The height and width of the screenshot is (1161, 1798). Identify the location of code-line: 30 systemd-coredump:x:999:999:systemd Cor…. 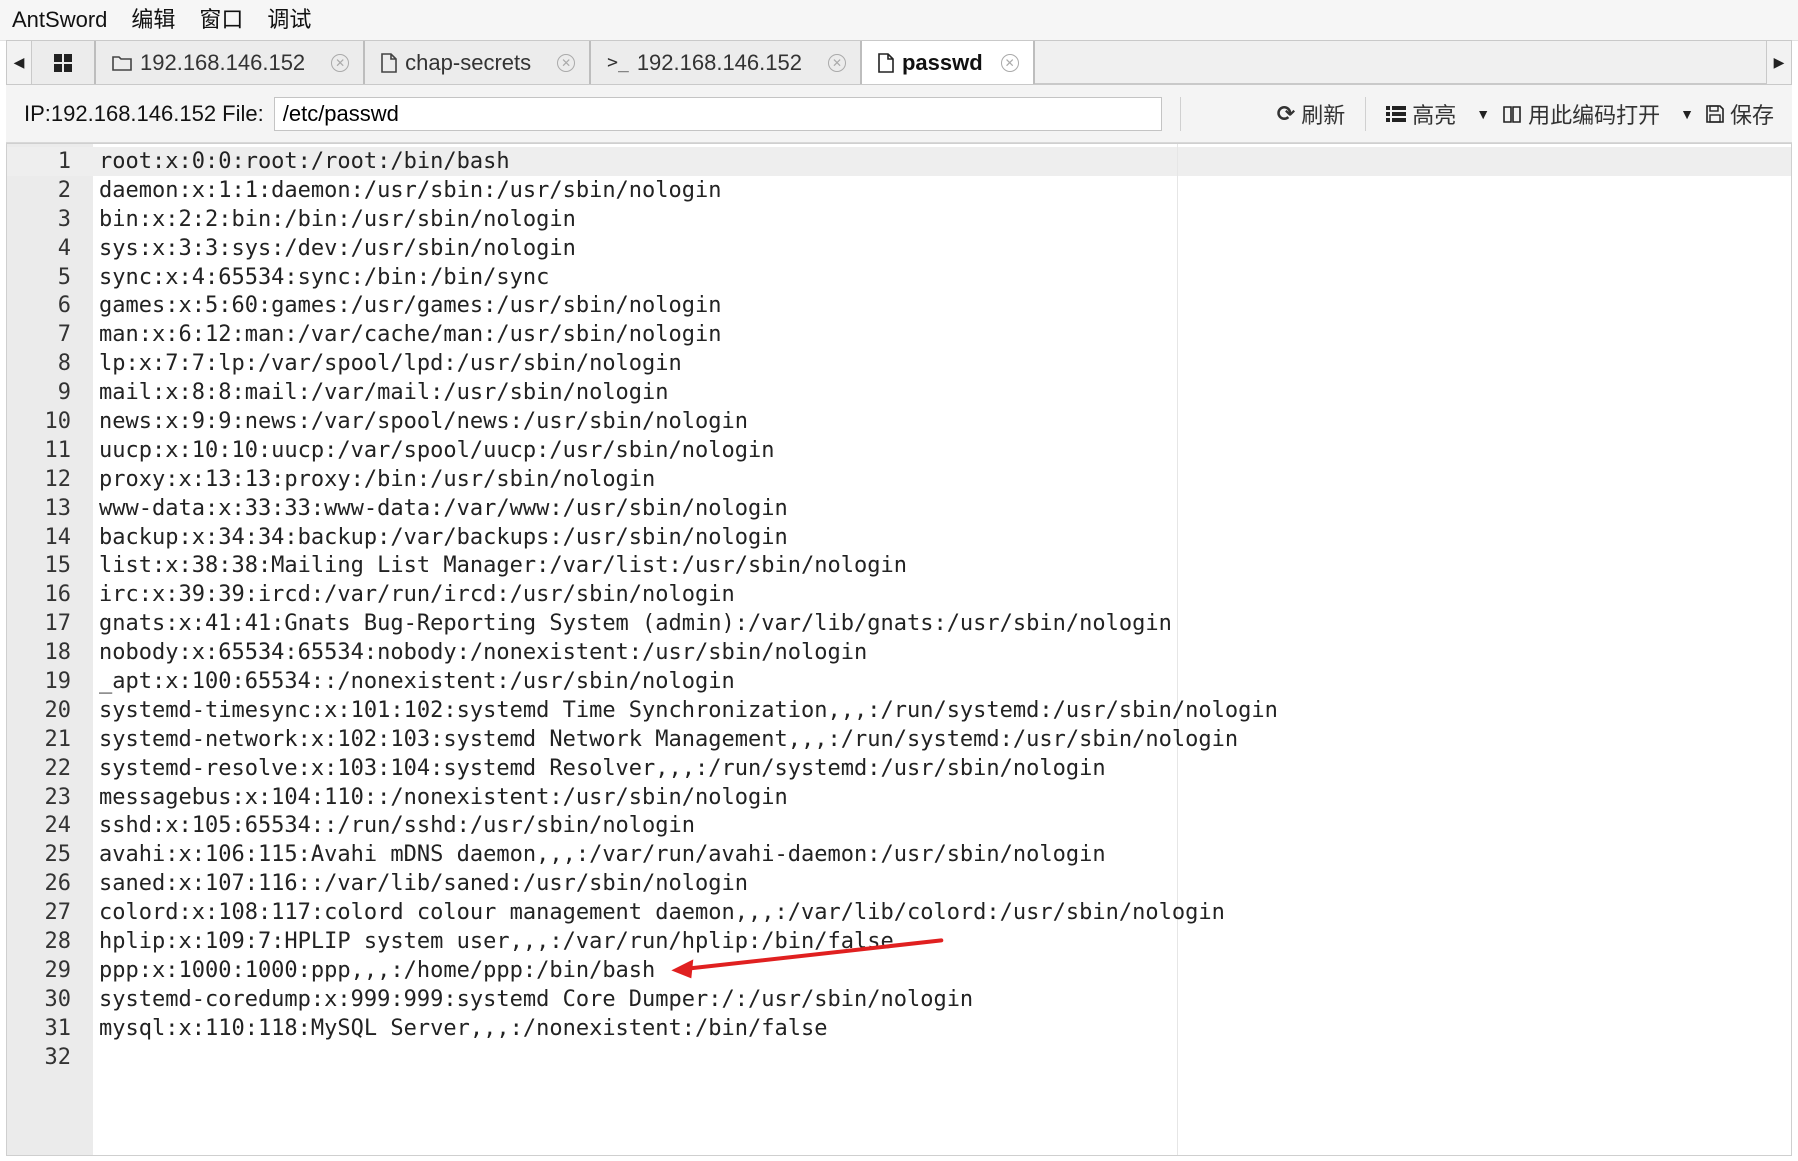
(899, 999).